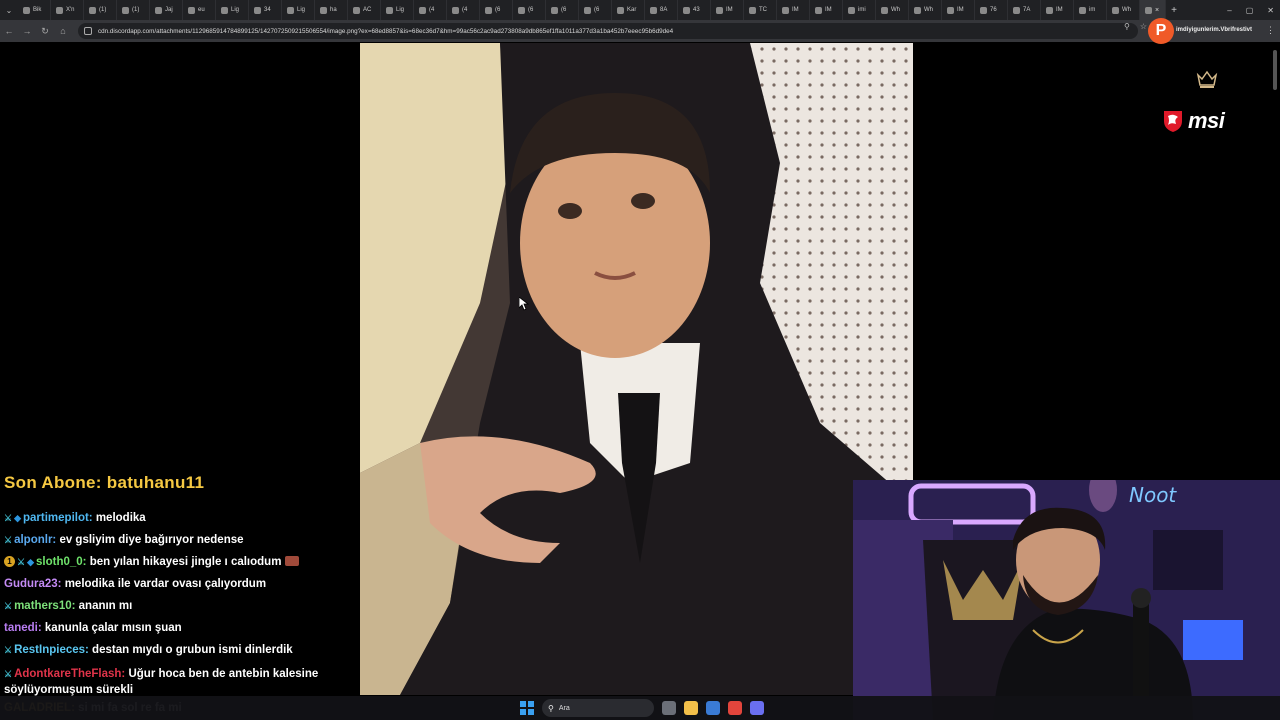  Describe the element at coordinates (661, 10) in the screenshot. I see `browser-tab: 8A` at that location.